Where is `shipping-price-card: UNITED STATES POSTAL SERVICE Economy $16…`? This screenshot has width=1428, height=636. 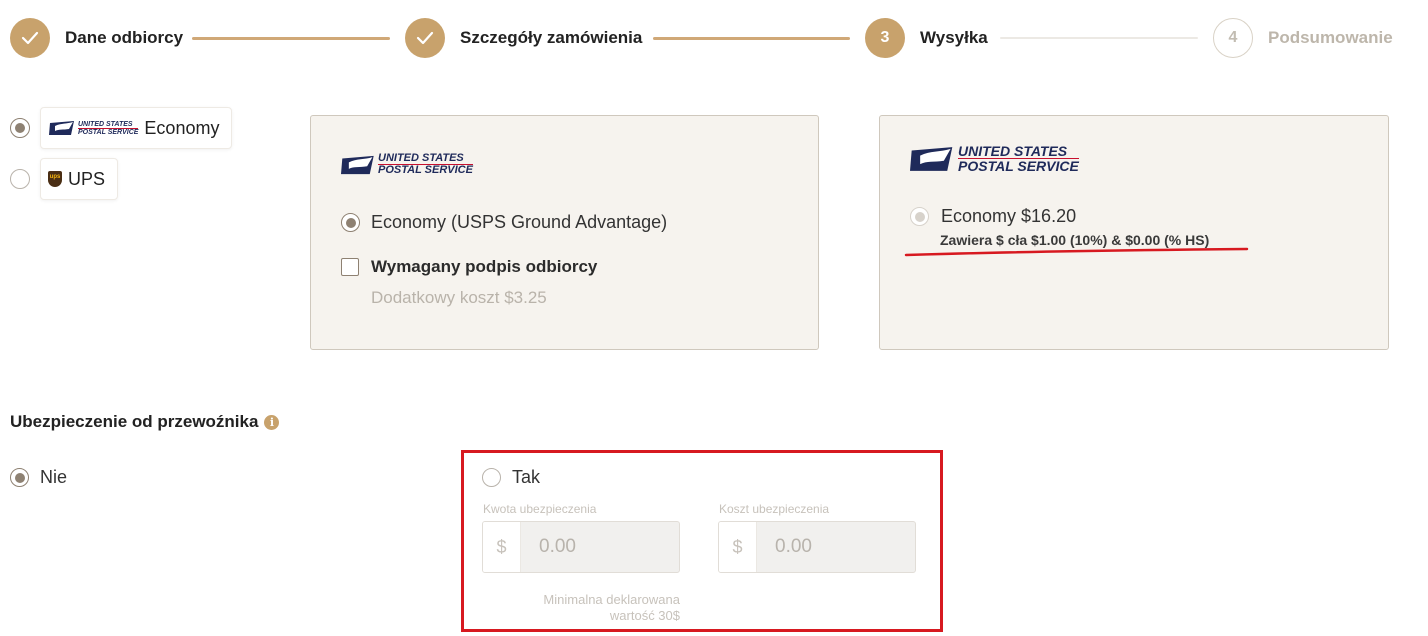 shipping-price-card: UNITED STATES POSTAL SERVICE Economy $16… is located at coordinates (1134, 232).